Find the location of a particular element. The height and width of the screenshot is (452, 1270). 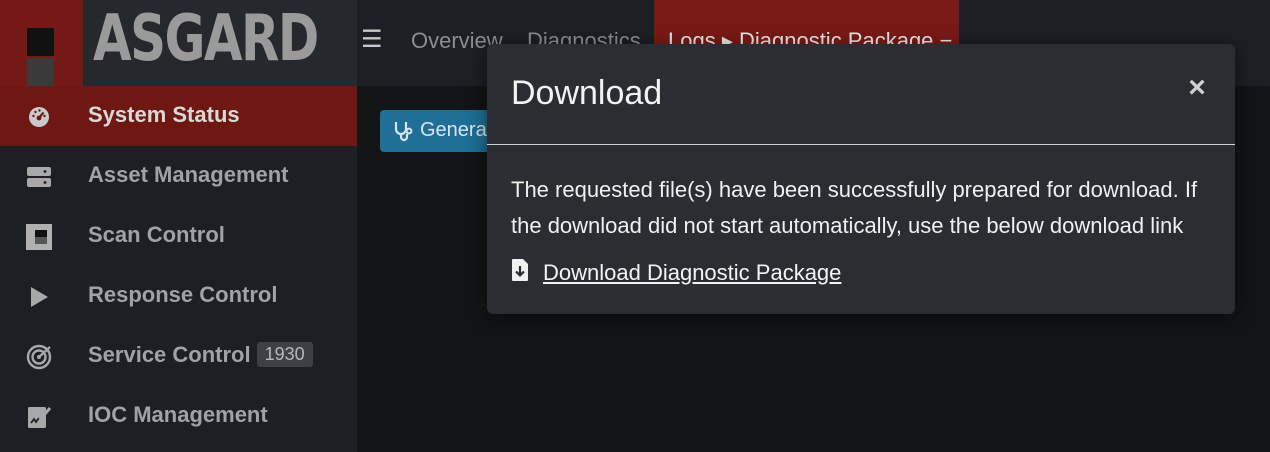

file-download-icon is located at coordinates (520, 272).